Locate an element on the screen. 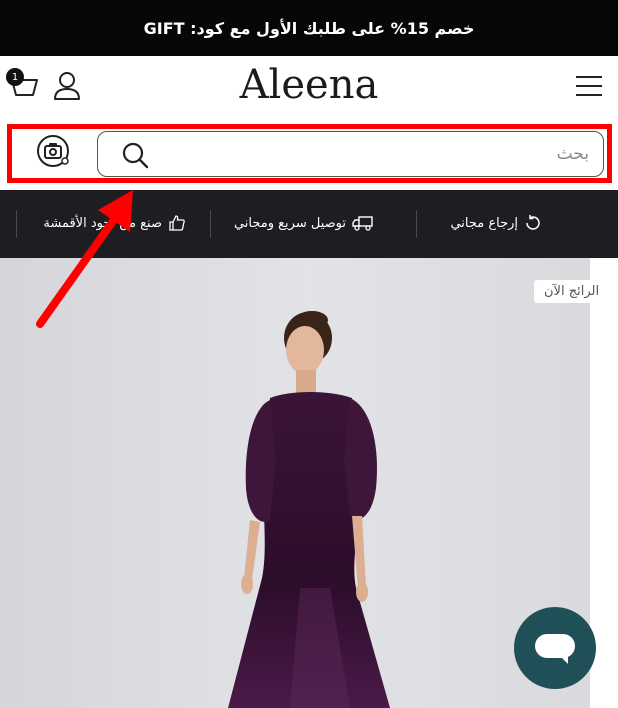  feature-label: إرجاع مجاني is located at coordinates (484, 223).